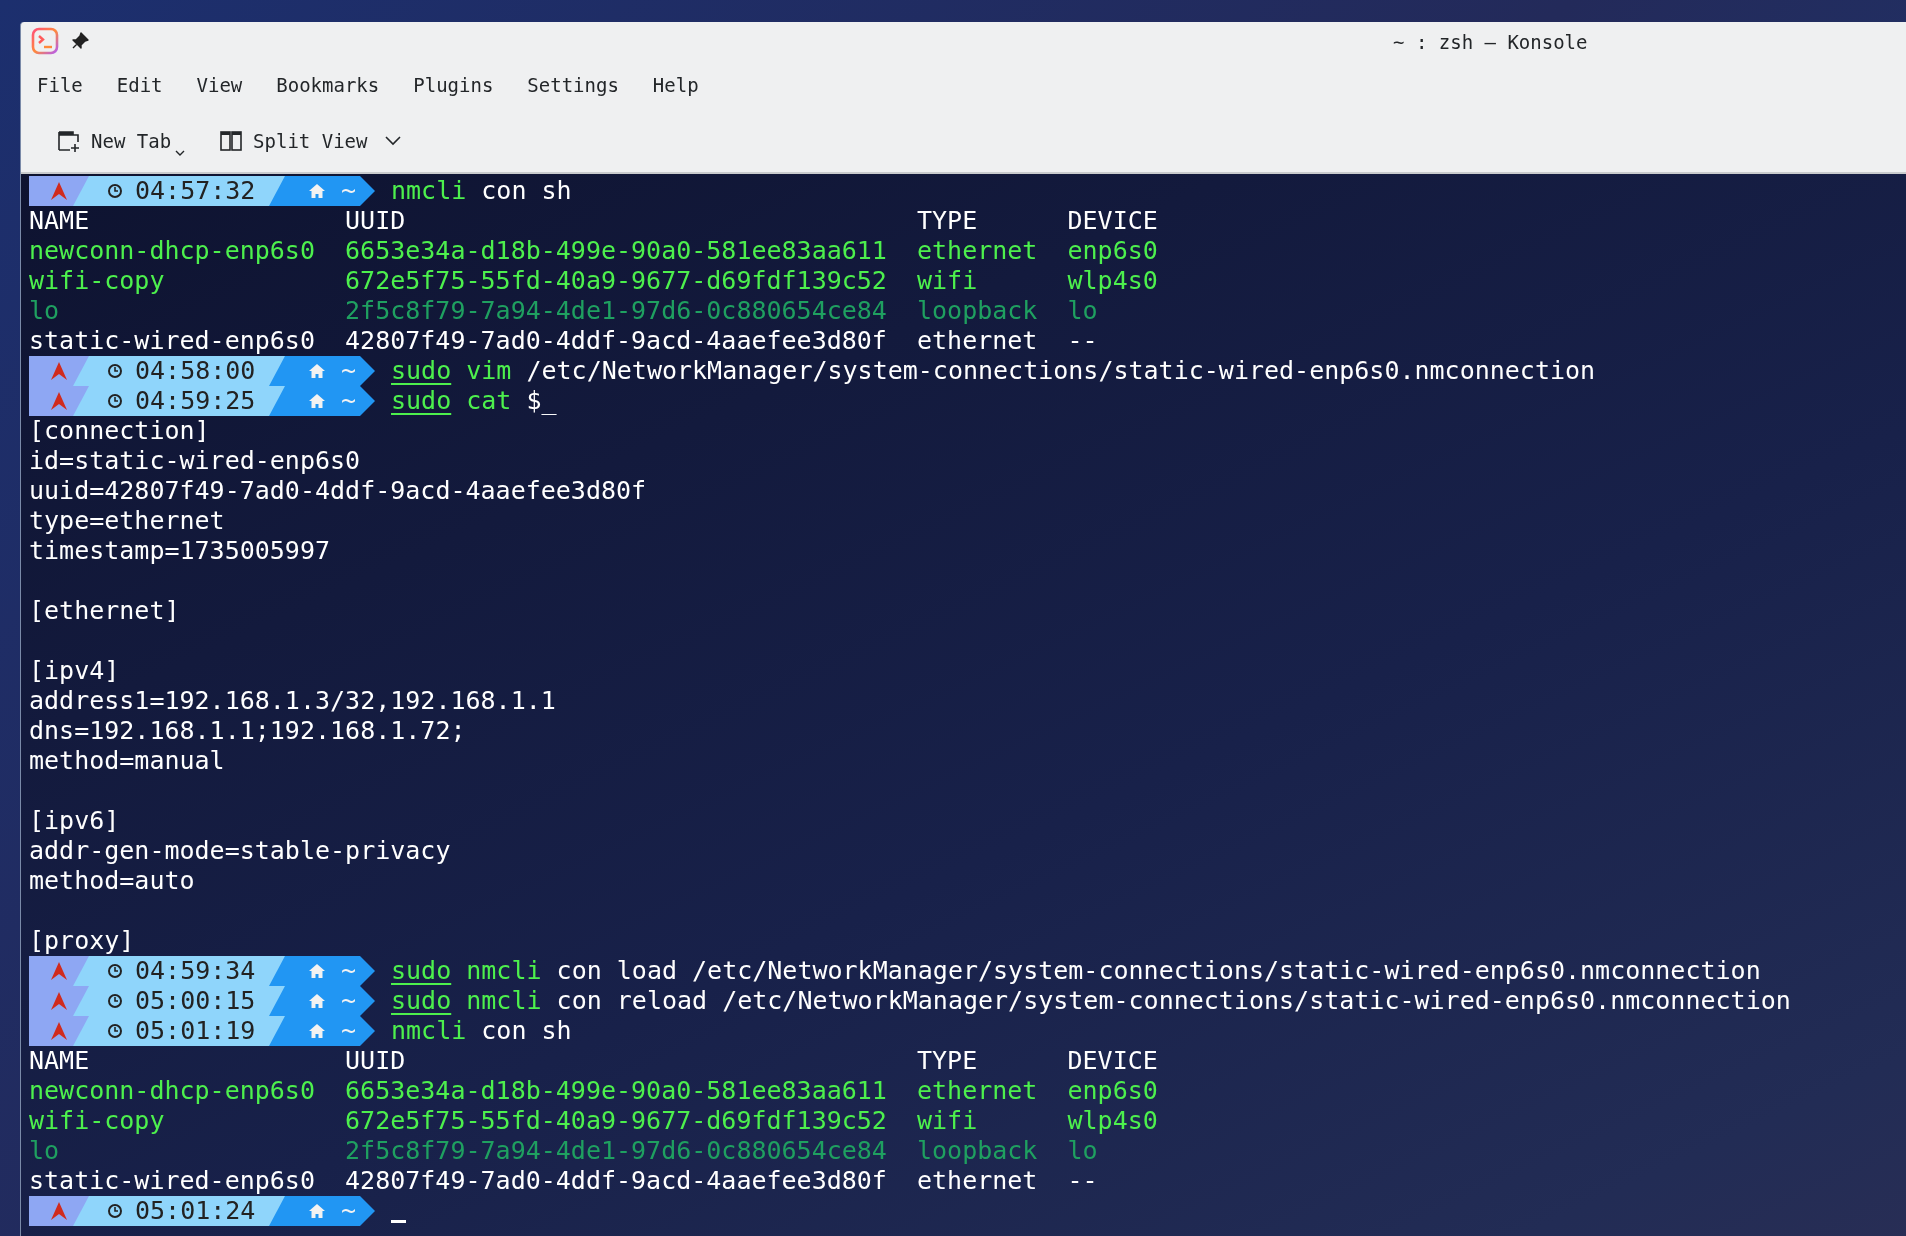 This screenshot has width=1906, height=1236. Describe the element at coordinates (45, 41) in the screenshot. I see `terminal-app-icon` at that location.